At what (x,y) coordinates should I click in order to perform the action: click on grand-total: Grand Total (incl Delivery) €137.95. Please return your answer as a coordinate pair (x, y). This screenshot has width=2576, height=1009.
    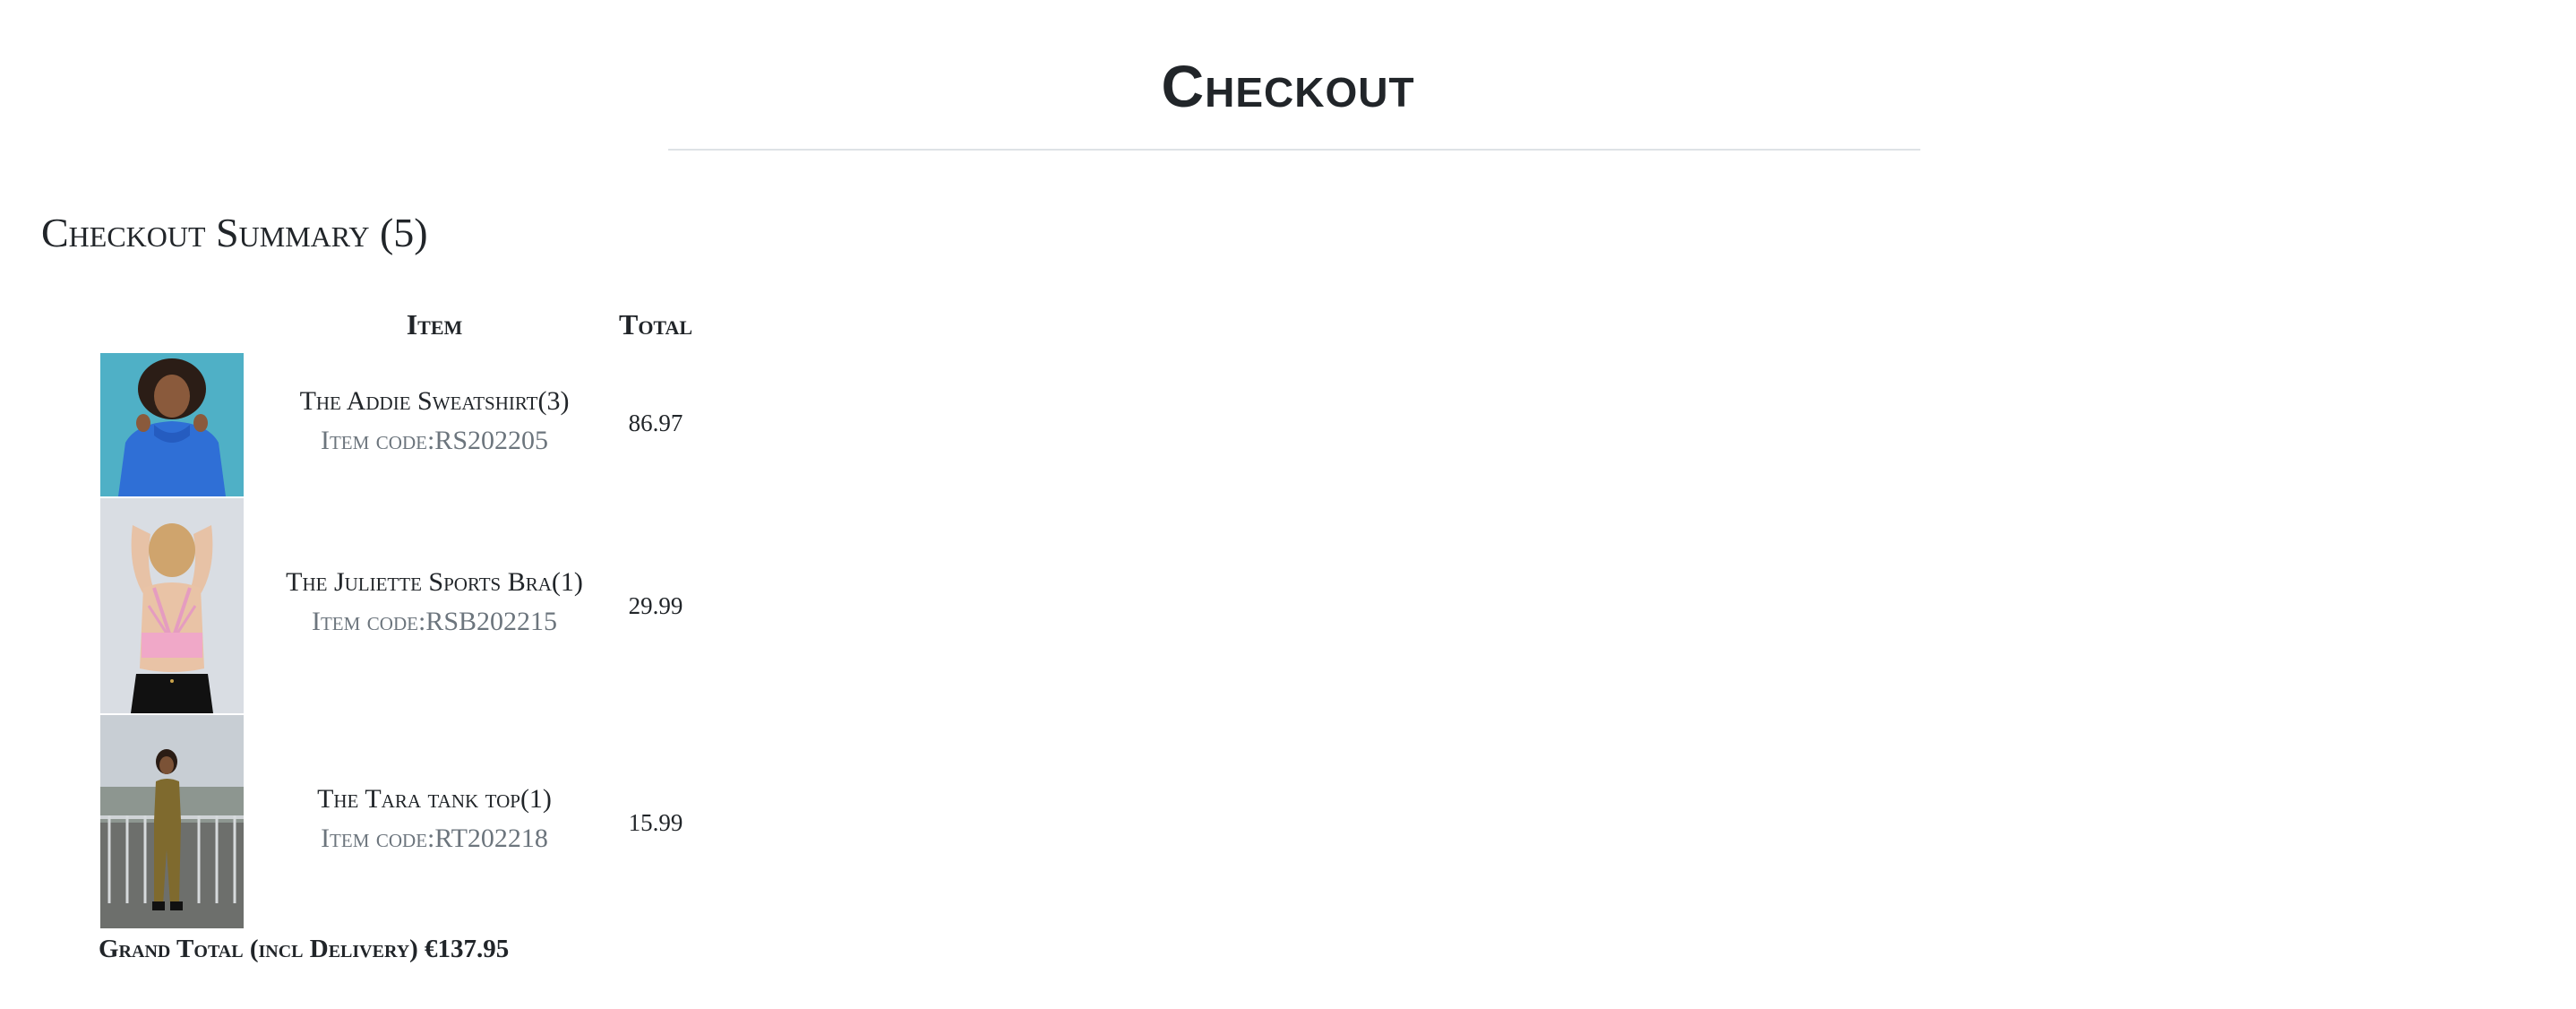
    Looking at the image, I should click on (304, 949).